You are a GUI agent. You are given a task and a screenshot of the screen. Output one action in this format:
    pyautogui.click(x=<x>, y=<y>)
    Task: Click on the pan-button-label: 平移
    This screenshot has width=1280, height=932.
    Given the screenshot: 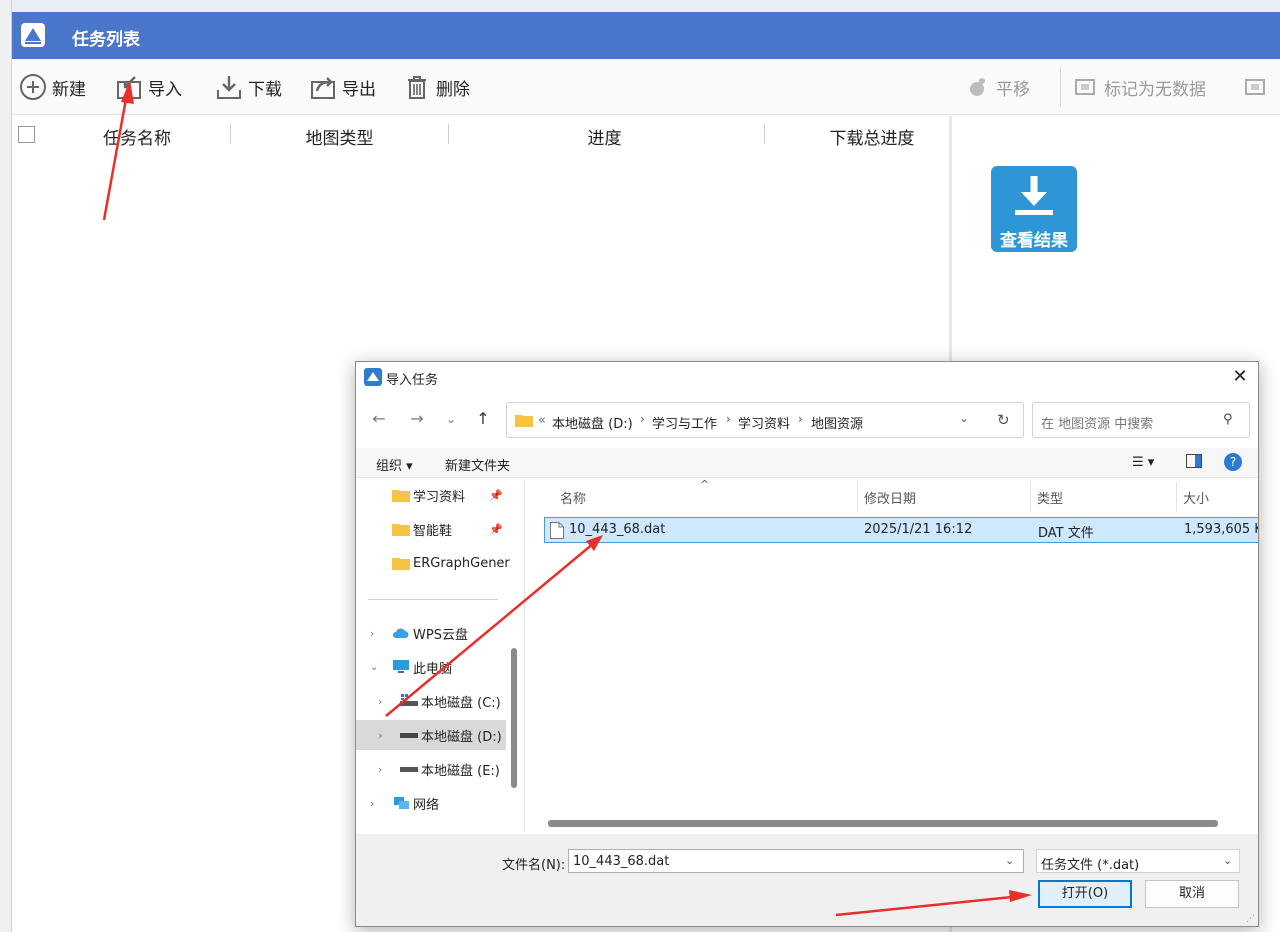 What is the action you would take?
    pyautogui.click(x=1013, y=89)
    